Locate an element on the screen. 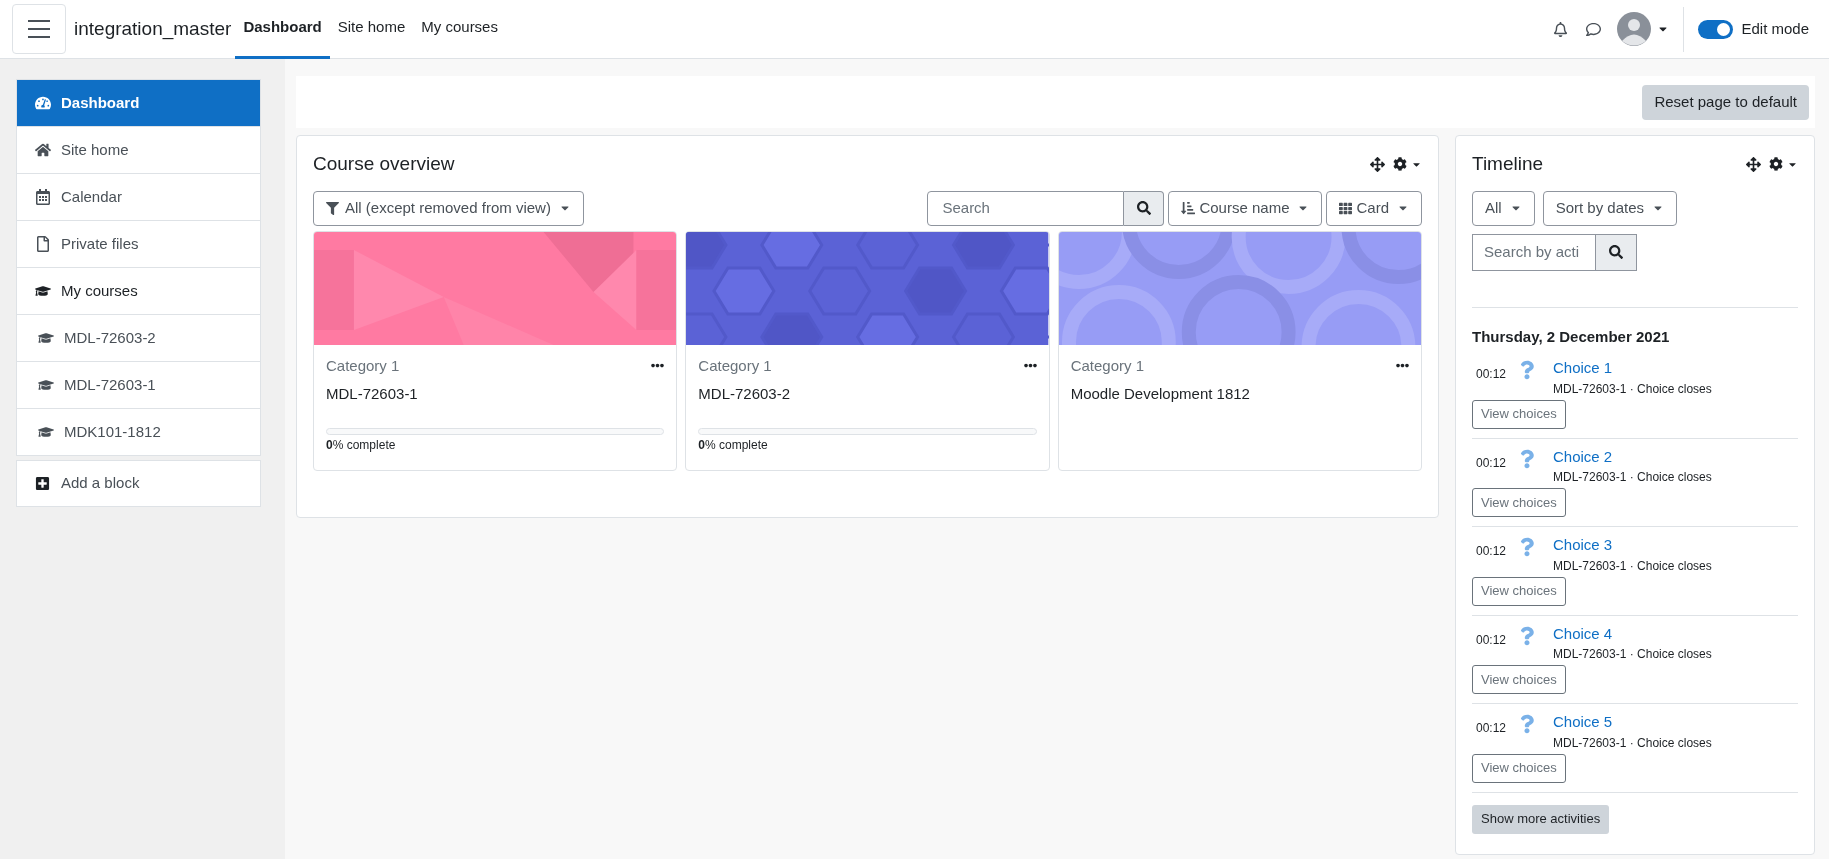 Image resolution: width=1829 pixels, height=859 pixels. sidebar-item: Calendar is located at coordinates (138, 197).